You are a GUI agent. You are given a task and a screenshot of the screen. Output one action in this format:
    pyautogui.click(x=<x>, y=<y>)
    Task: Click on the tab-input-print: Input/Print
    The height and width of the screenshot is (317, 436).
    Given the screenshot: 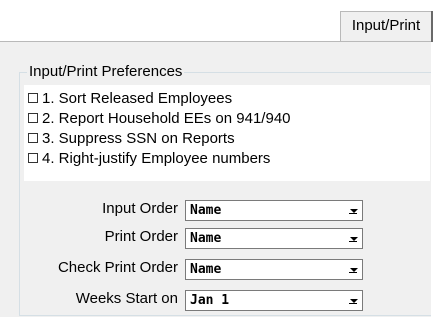 What is the action you would take?
    pyautogui.click(x=386, y=26)
    